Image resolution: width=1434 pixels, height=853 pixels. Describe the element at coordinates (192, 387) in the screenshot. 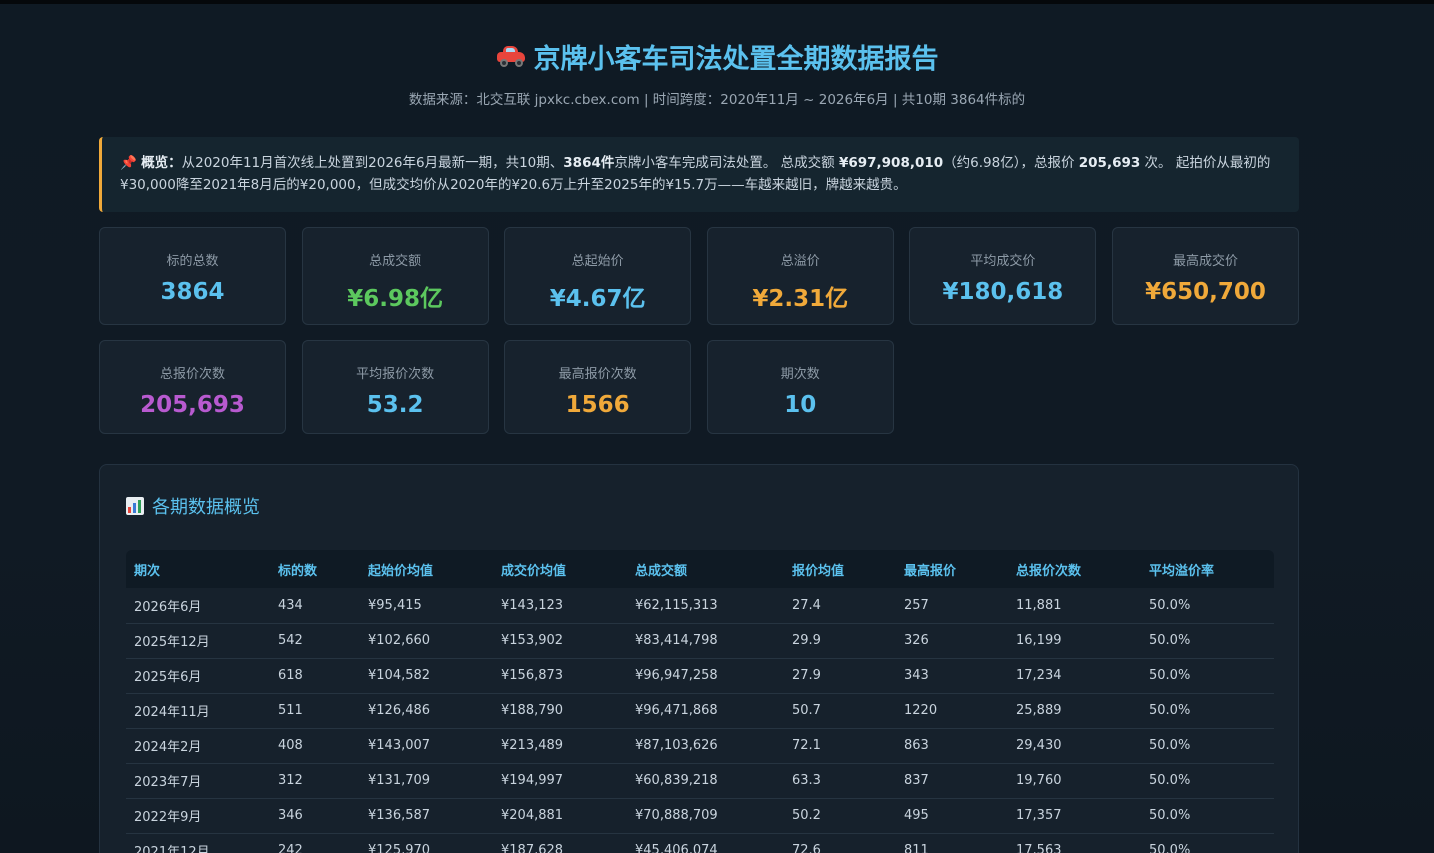

I see `stat-card: 总报价次数 205,693` at that location.